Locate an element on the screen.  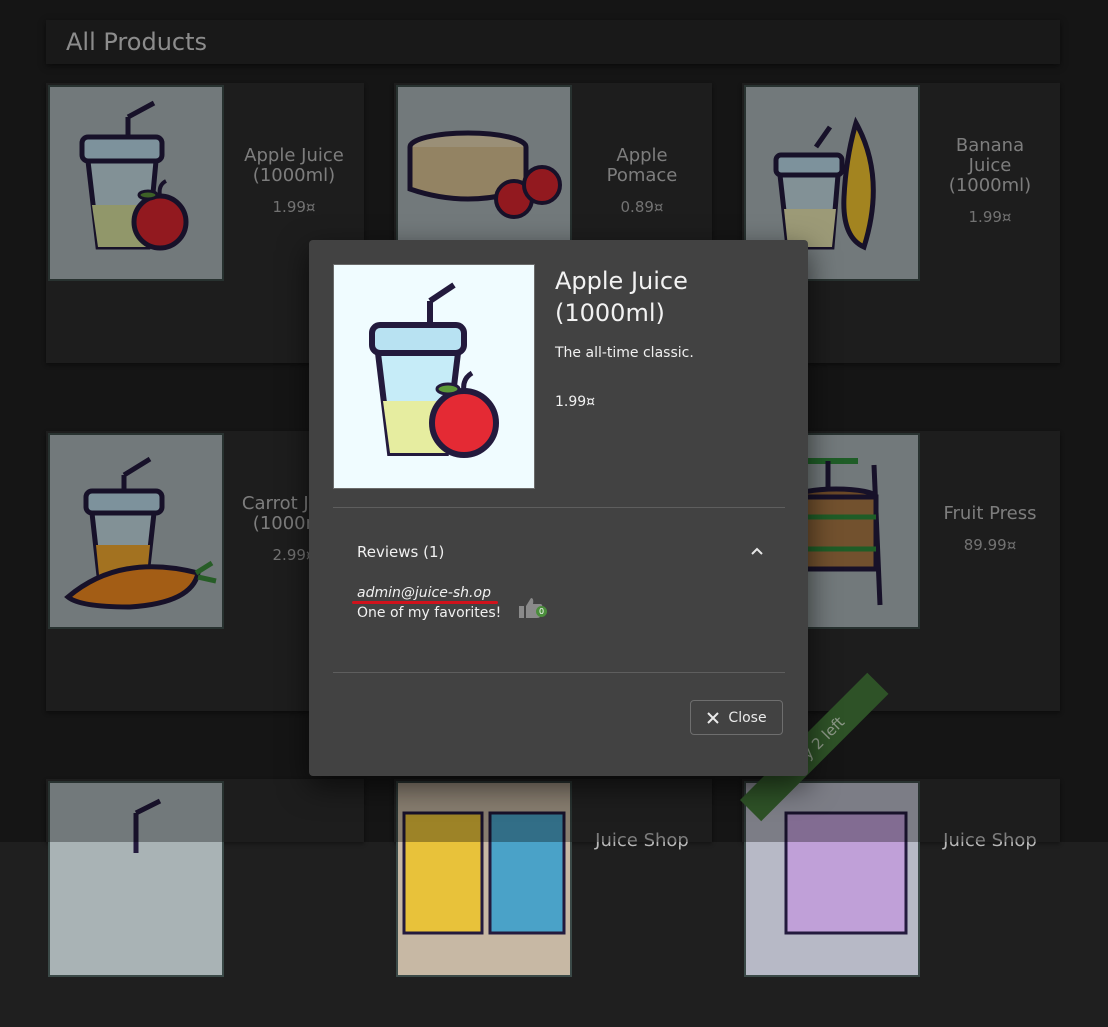
close-button: Close is located at coordinates (736, 717).